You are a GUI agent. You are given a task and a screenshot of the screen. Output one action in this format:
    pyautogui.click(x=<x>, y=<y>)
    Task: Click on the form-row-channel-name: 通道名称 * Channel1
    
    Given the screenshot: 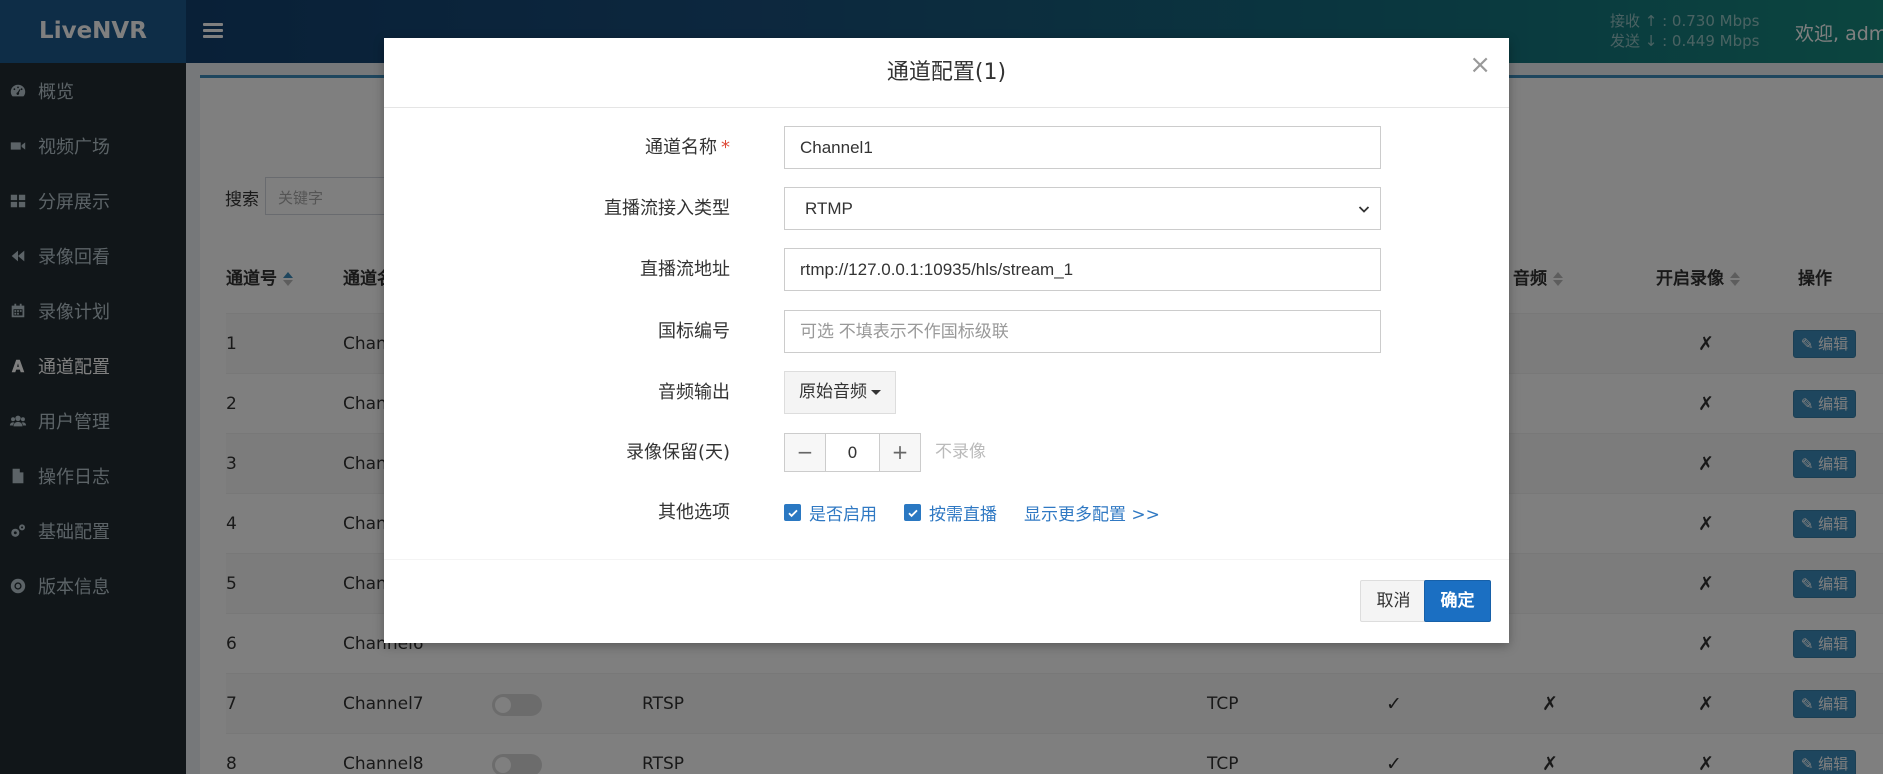 What is the action you would take?
    pyautogui.click(x=946, y=147)
    